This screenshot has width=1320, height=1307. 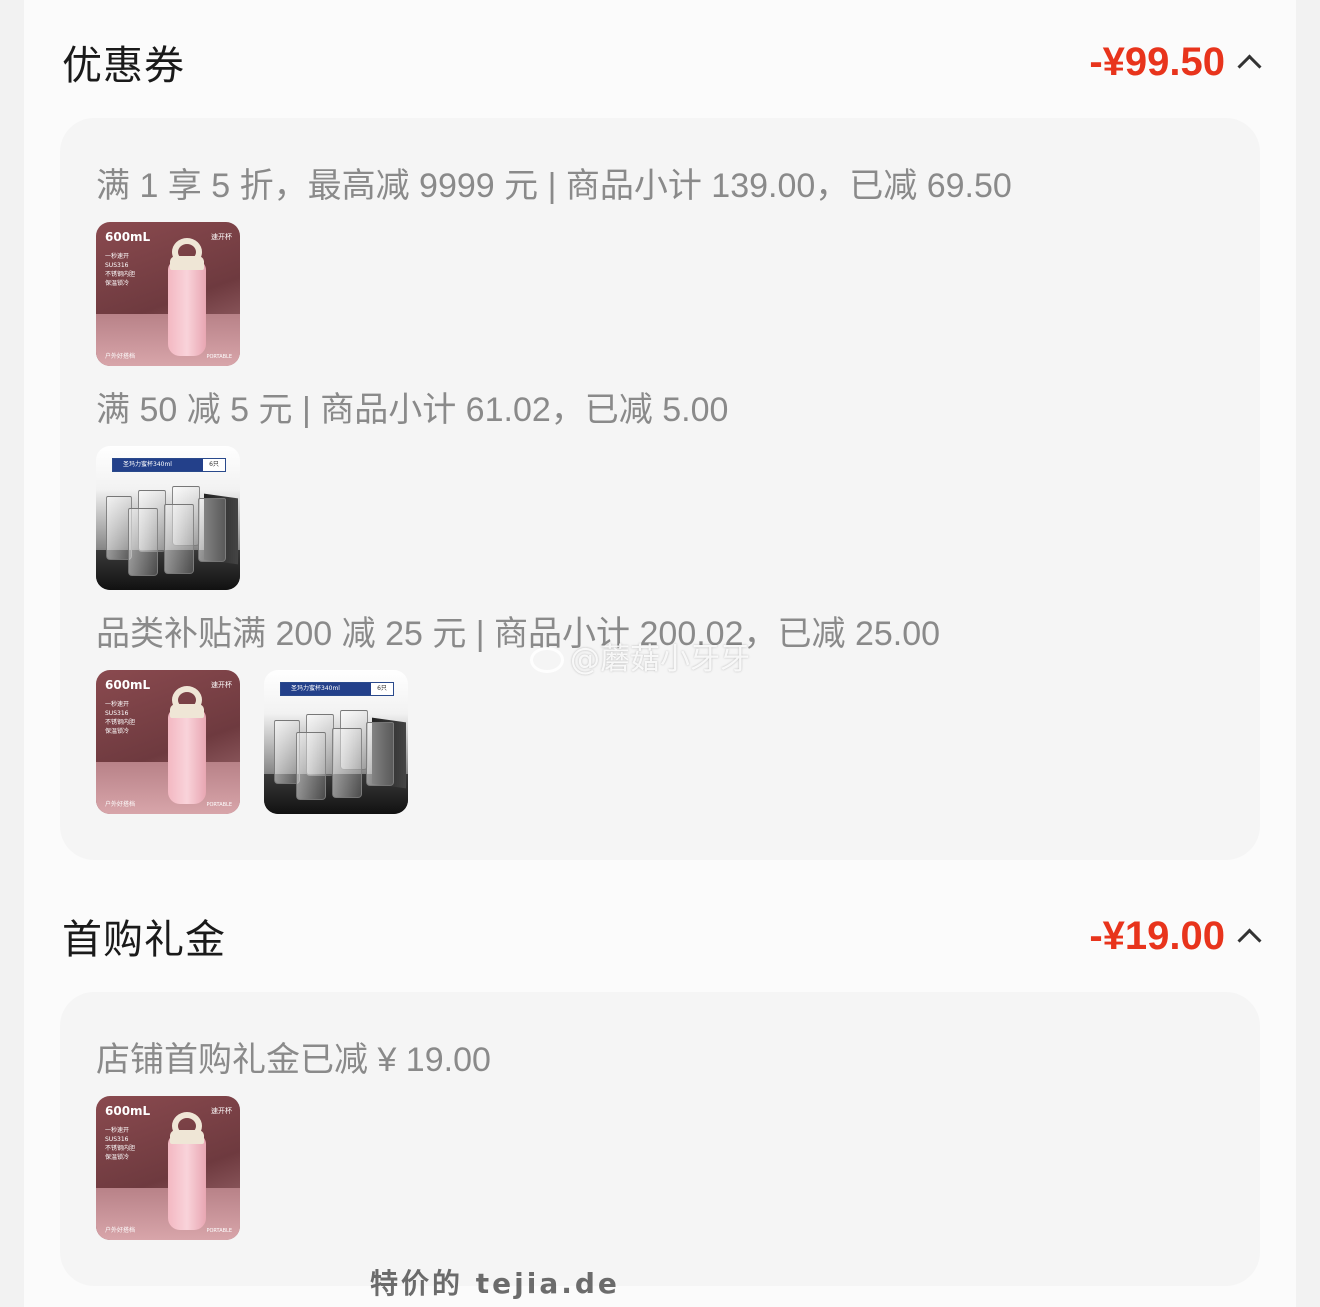 I want to click on coupon-row-text: 品类补贴满 200 减 25 元 | 商品小计 200.02，已减 25.00, so click(x=518, y=634).